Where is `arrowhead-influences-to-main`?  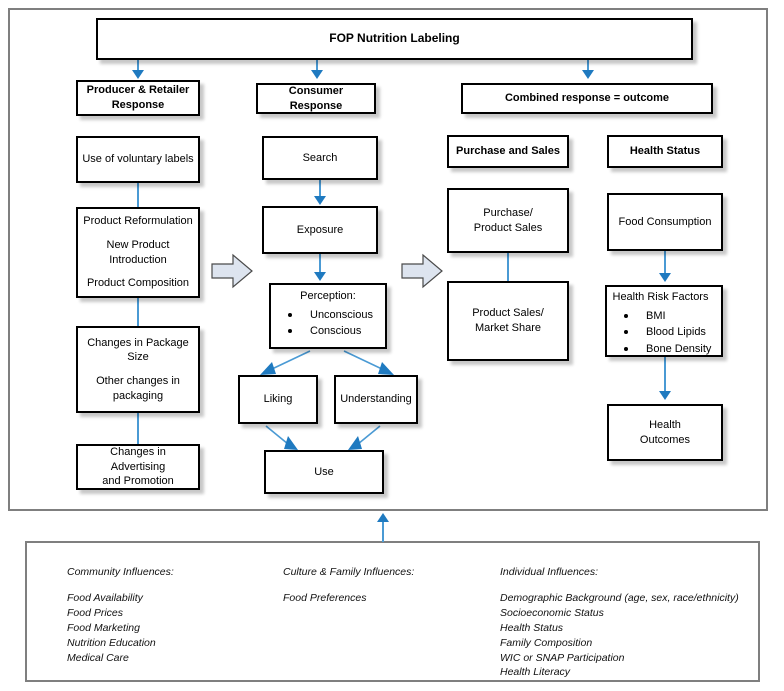
arrowhead-influences-to-main is located at coordinates (383, 517).